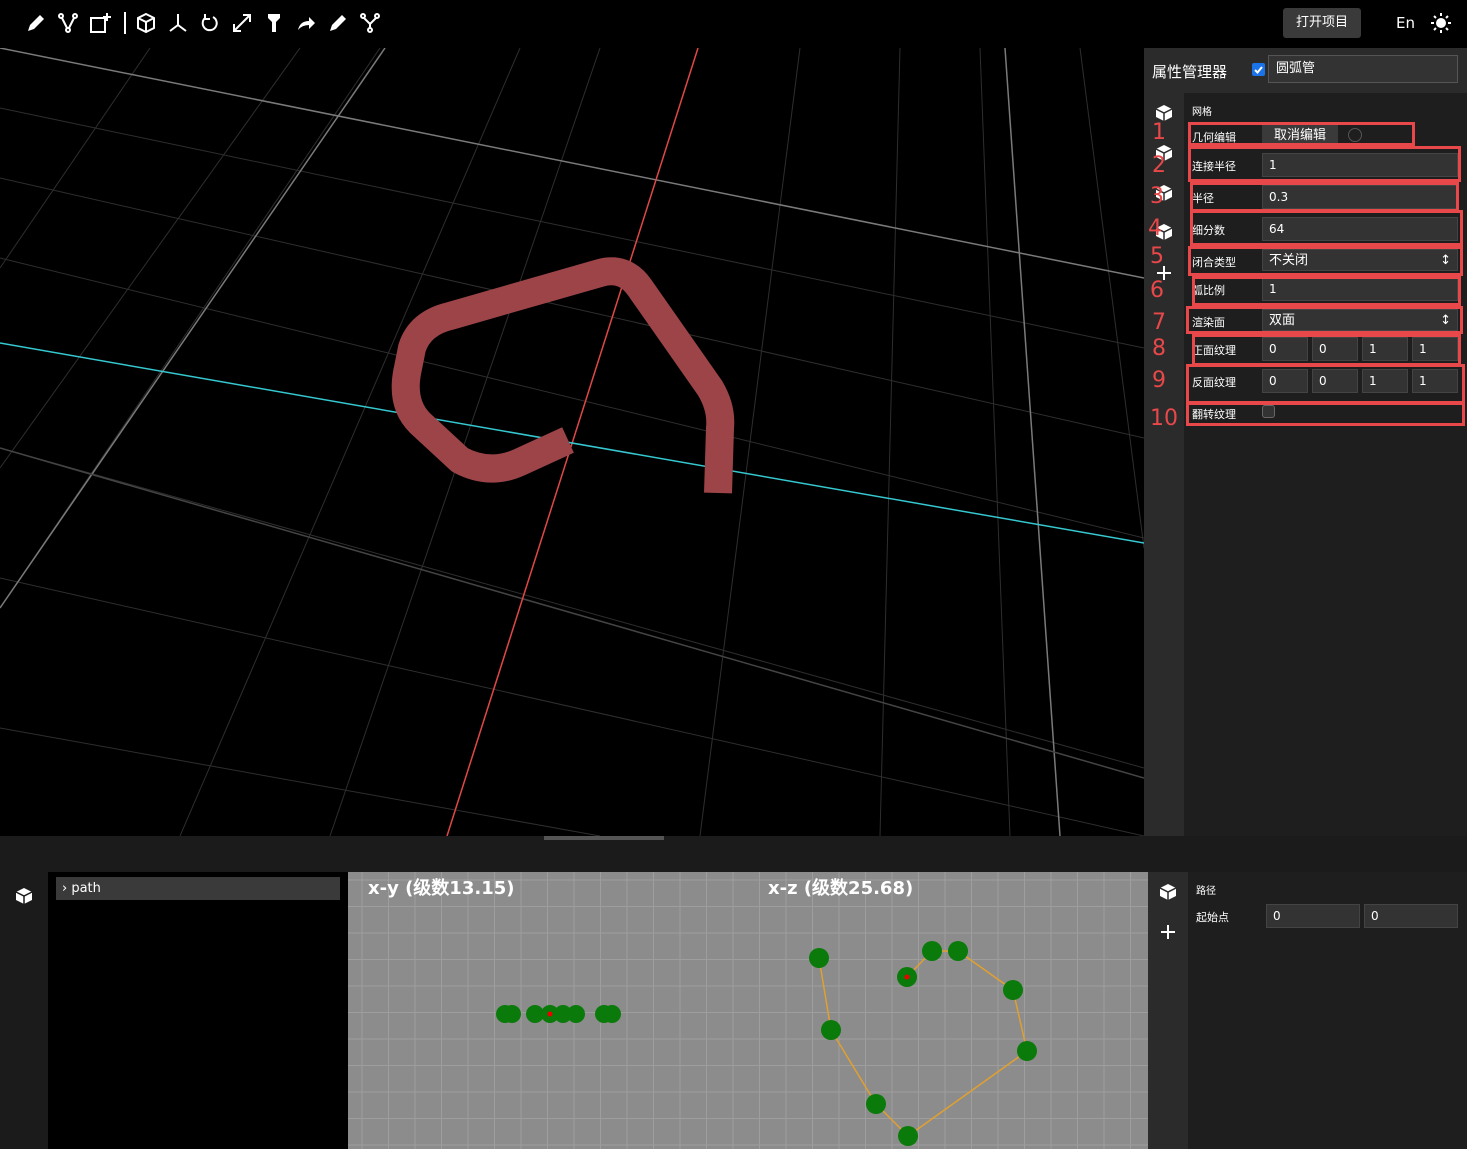  What do you see at coordinates (841, 888) in the screenshot?
I see `xz-graph-title: x-z (级数25.68)` at bounding box center [841, 888].